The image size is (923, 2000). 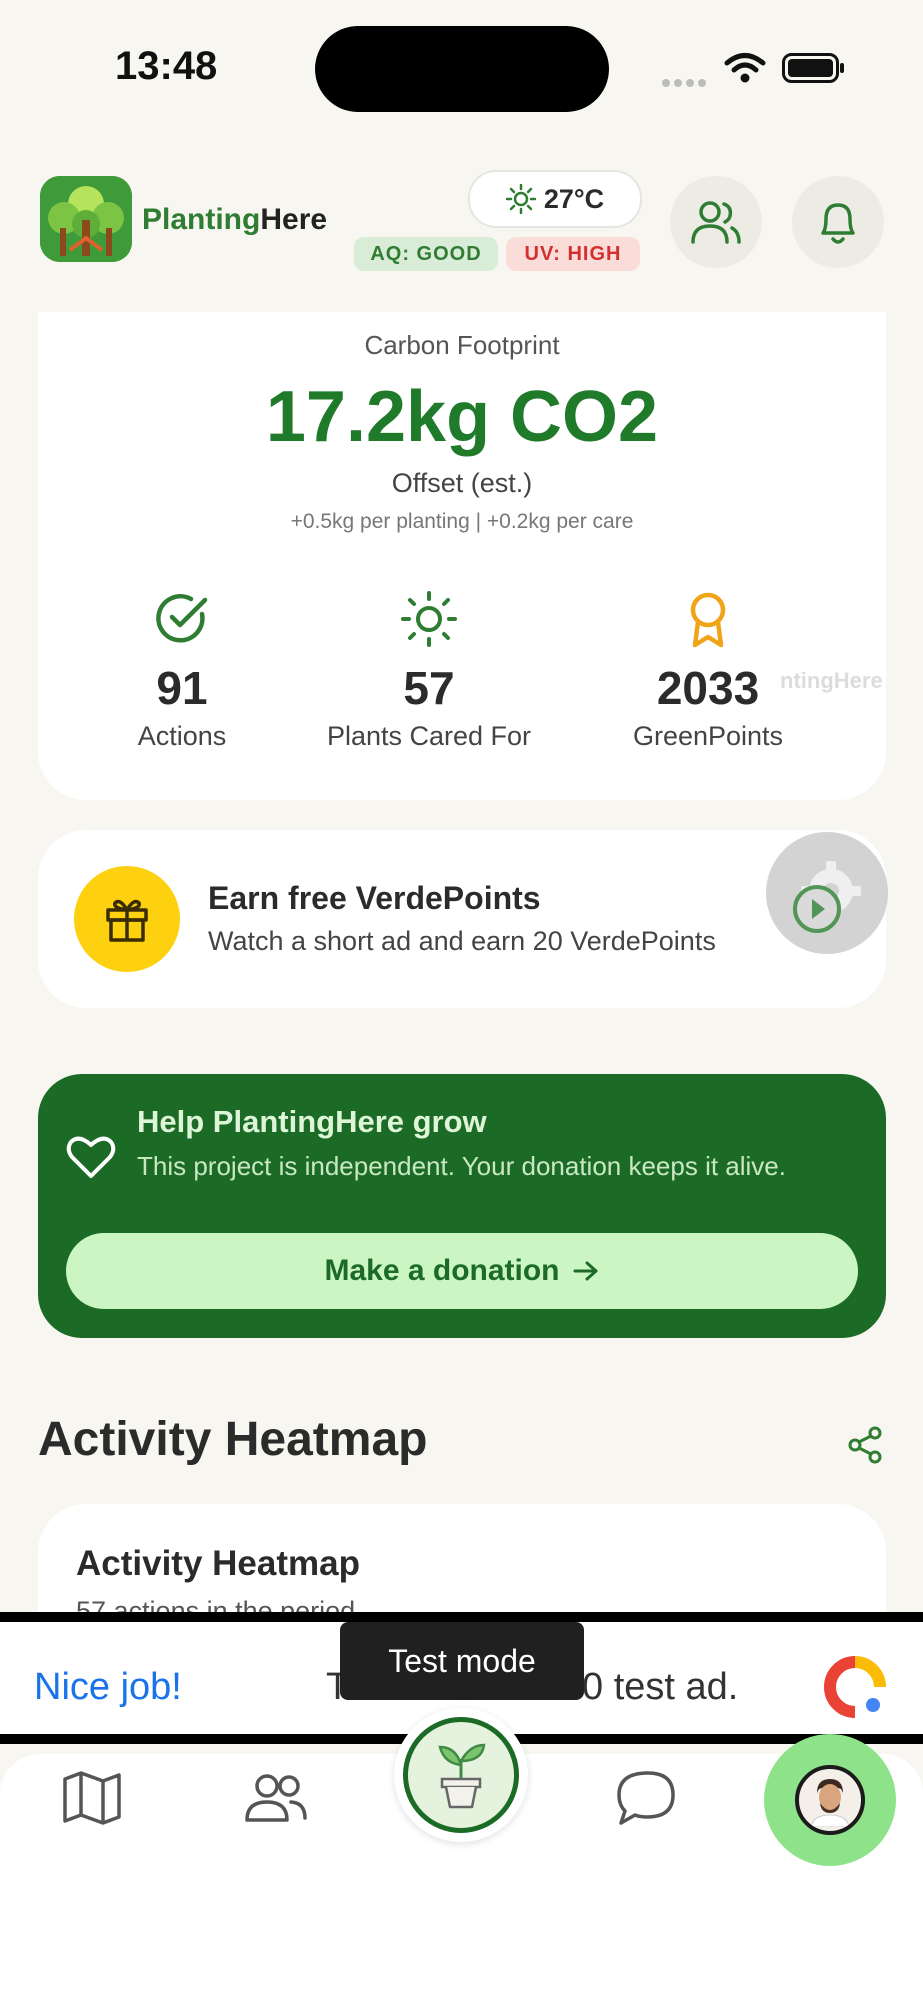 What do you see at coordinates (233, 1439) in the screenshot?
I see `heatmap-section-title: Activity Heatmap` at bounding box center [233, 1439].